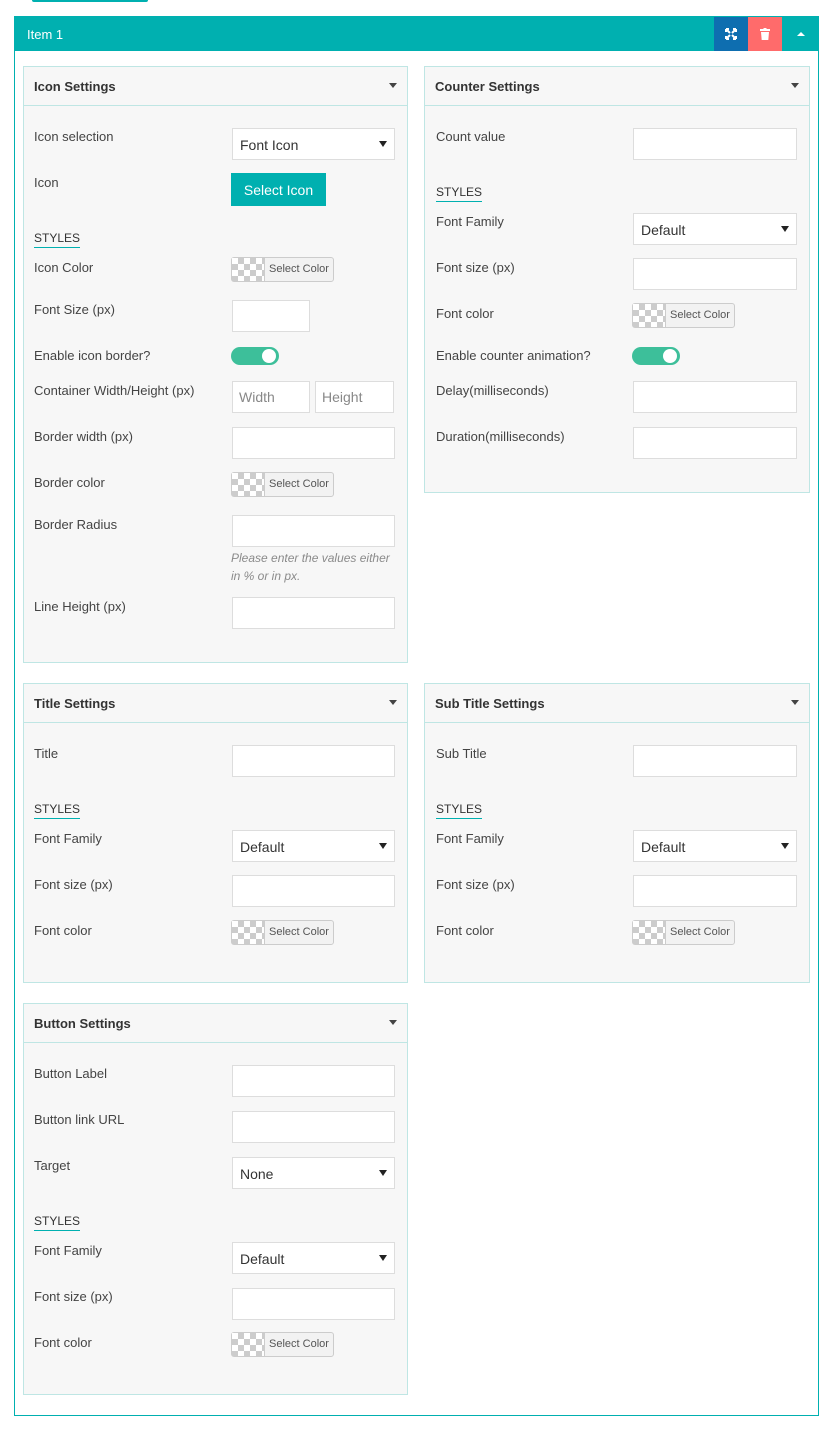 The width and height of the screenshot is (835, 1431). Describe the element at coordinates (215, 86) in the screenshot. I see `icon-settings-header: Icon Settings` at that location.